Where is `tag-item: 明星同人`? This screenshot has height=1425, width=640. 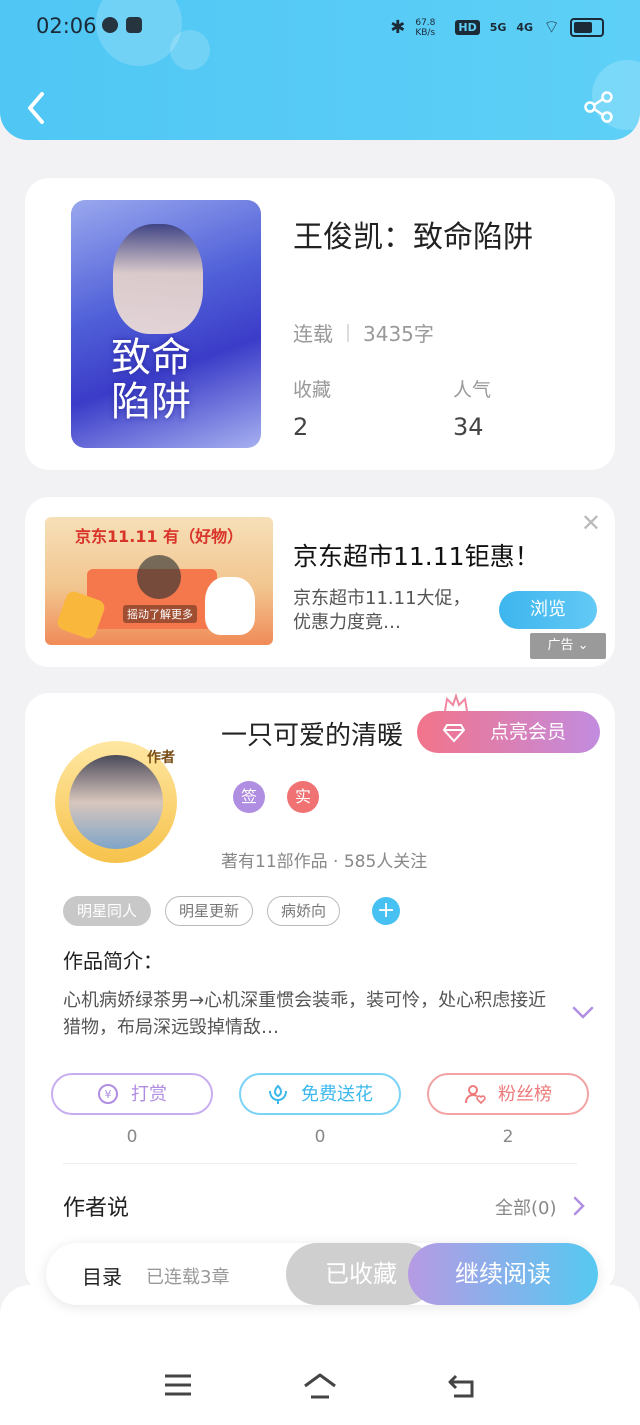
tag-item: 明星同人 is located at coordinates (107, 911).